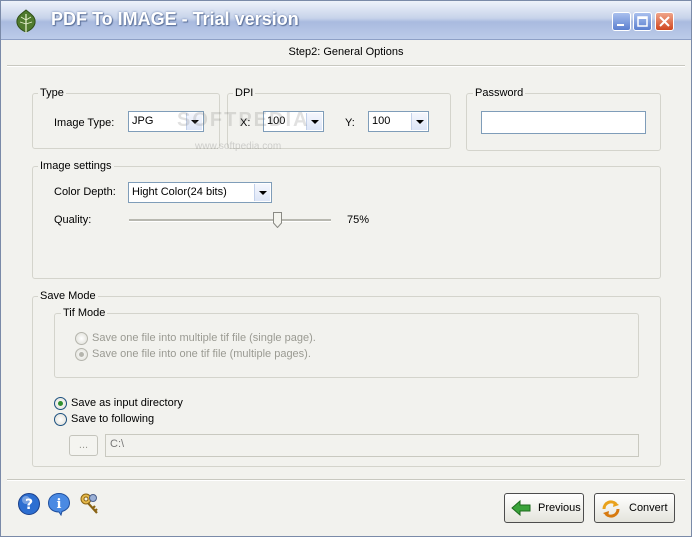  What do you see at coordinates (648, 508) in the screenshot?
I see `convert-label: Convert` at bounding box center [648, 508].